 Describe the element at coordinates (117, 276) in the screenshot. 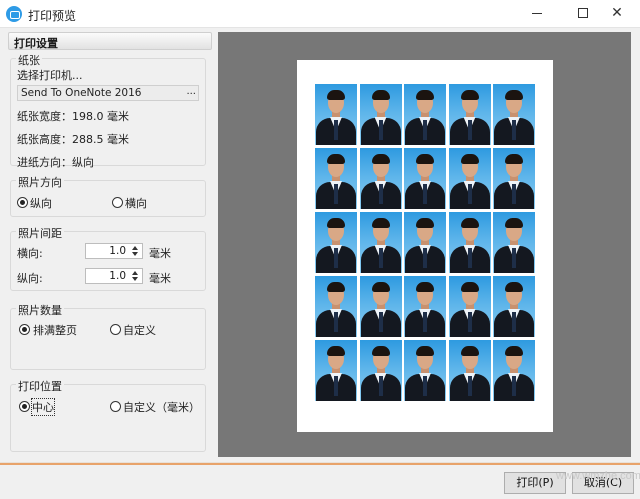

I see `vertical-spacing-value: 1.0` at that location.